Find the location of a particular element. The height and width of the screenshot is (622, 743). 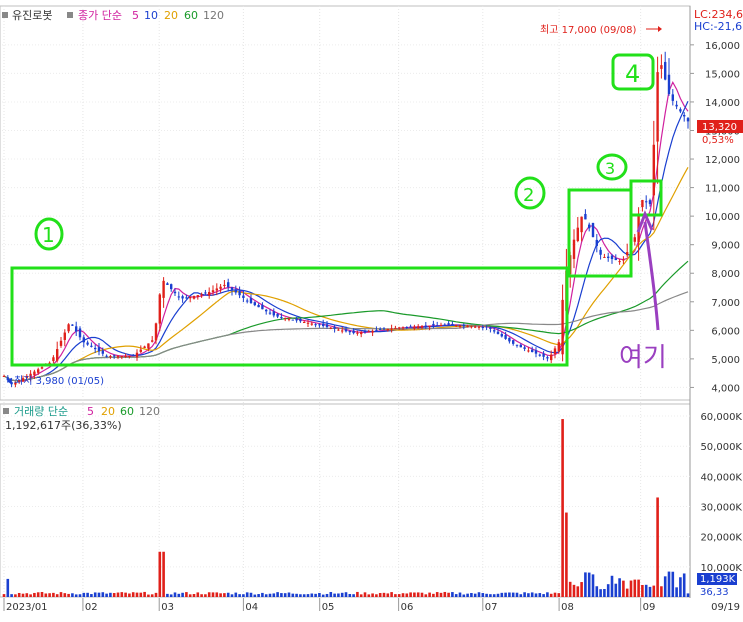

price-tick-label: 5,000 is located at coordinates (725, 360).